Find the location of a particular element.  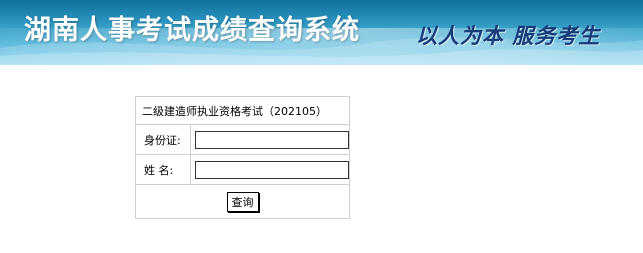

id-row: 身份证: is located at coordinates (242, 139).